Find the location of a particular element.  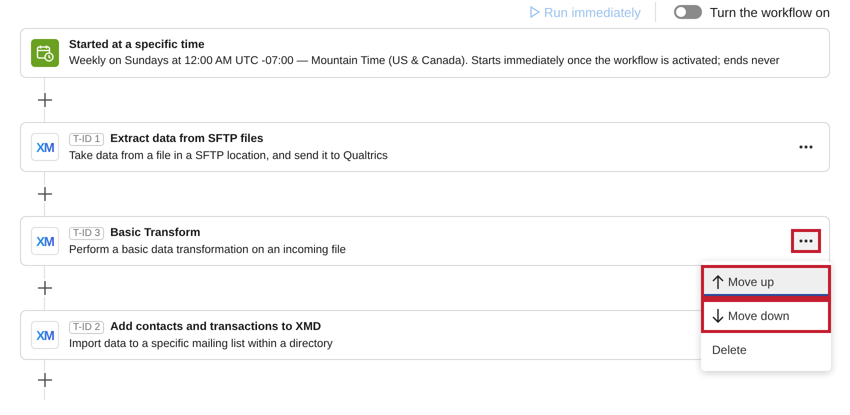

task-description: Perform a basic data transformation on an incoming file is located at coordinates (207, 250).